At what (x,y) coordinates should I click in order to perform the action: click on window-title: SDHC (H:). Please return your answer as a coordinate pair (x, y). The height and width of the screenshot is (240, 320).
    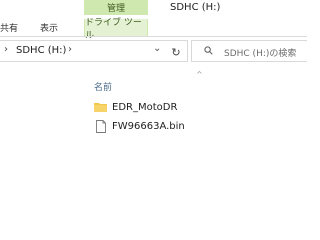
    Looking at the image, I should click on (195, 7).